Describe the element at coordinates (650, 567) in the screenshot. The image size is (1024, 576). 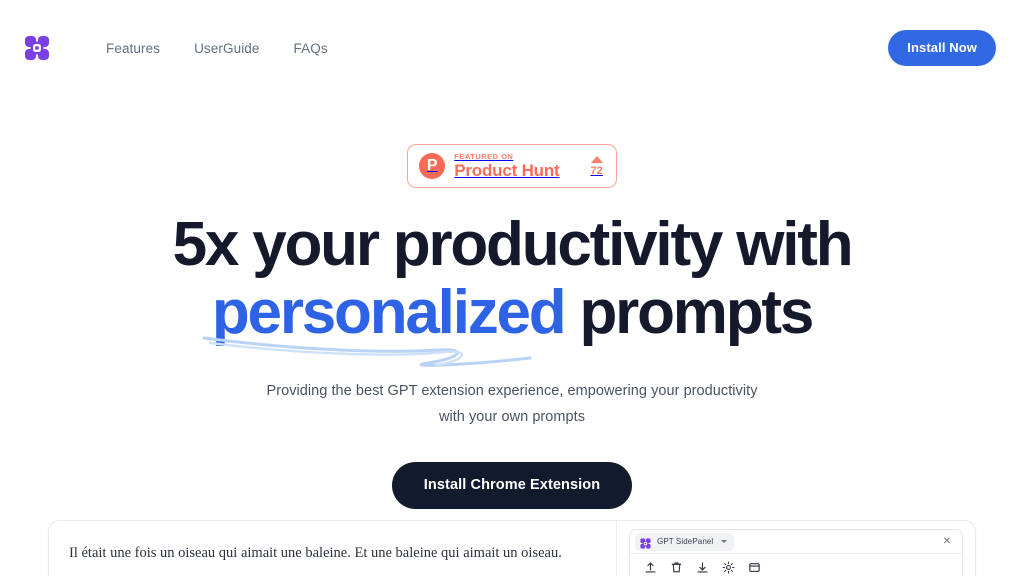
I see `upload-icon` at that location.